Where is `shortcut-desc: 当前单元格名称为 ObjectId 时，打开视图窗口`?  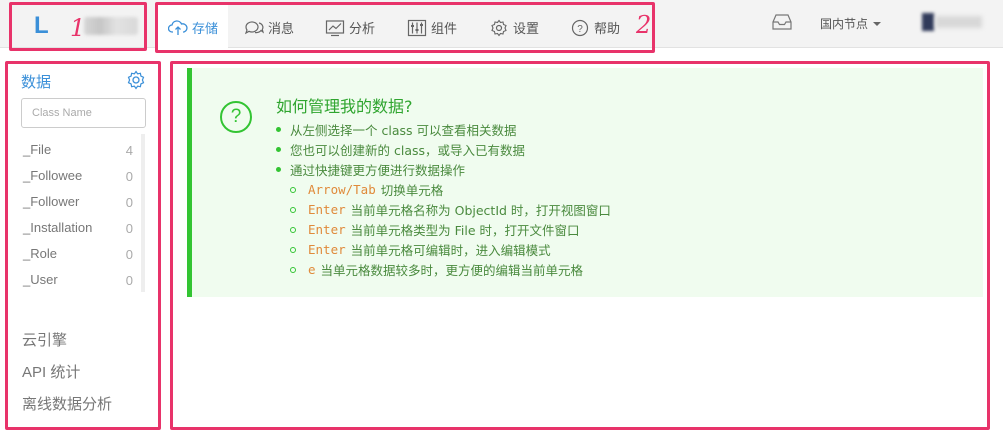 shortcut-desc: 当前单元格名称为 ObjectId 时，打开视图窗口 is located at coordinates (480, 210).